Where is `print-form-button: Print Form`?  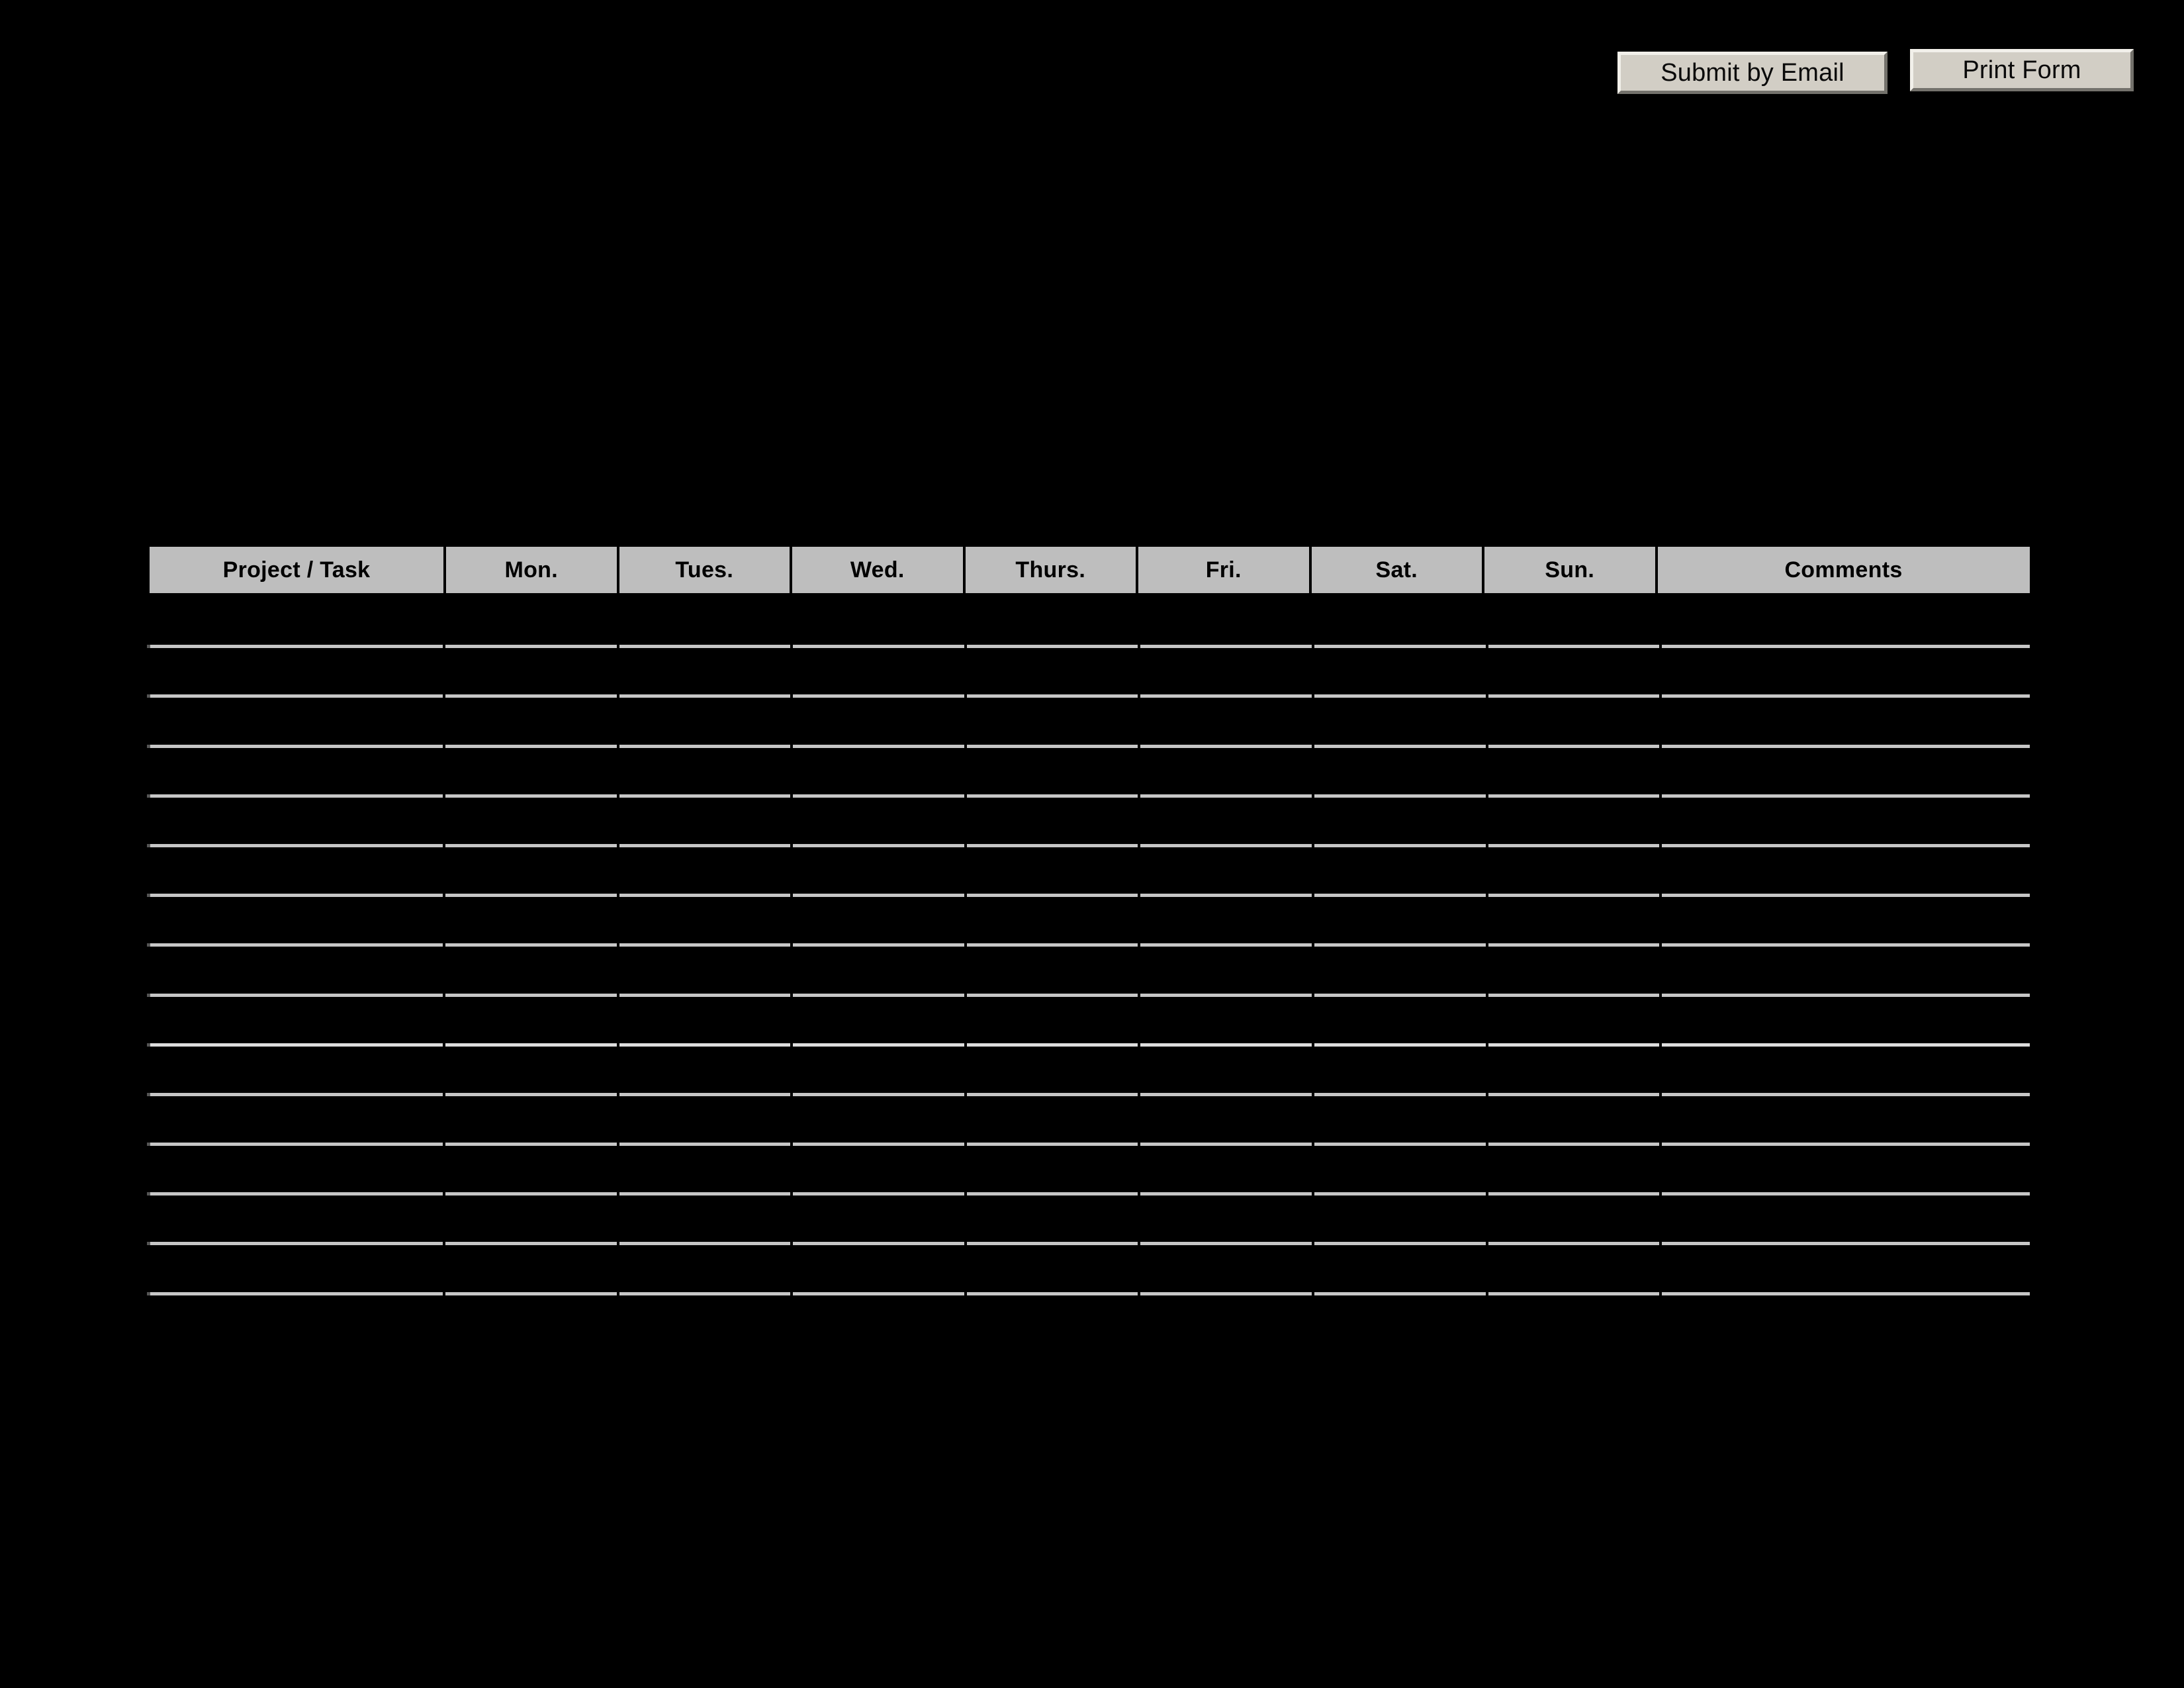 print-form-button: Print Form is located at coordinates (2022, 70).